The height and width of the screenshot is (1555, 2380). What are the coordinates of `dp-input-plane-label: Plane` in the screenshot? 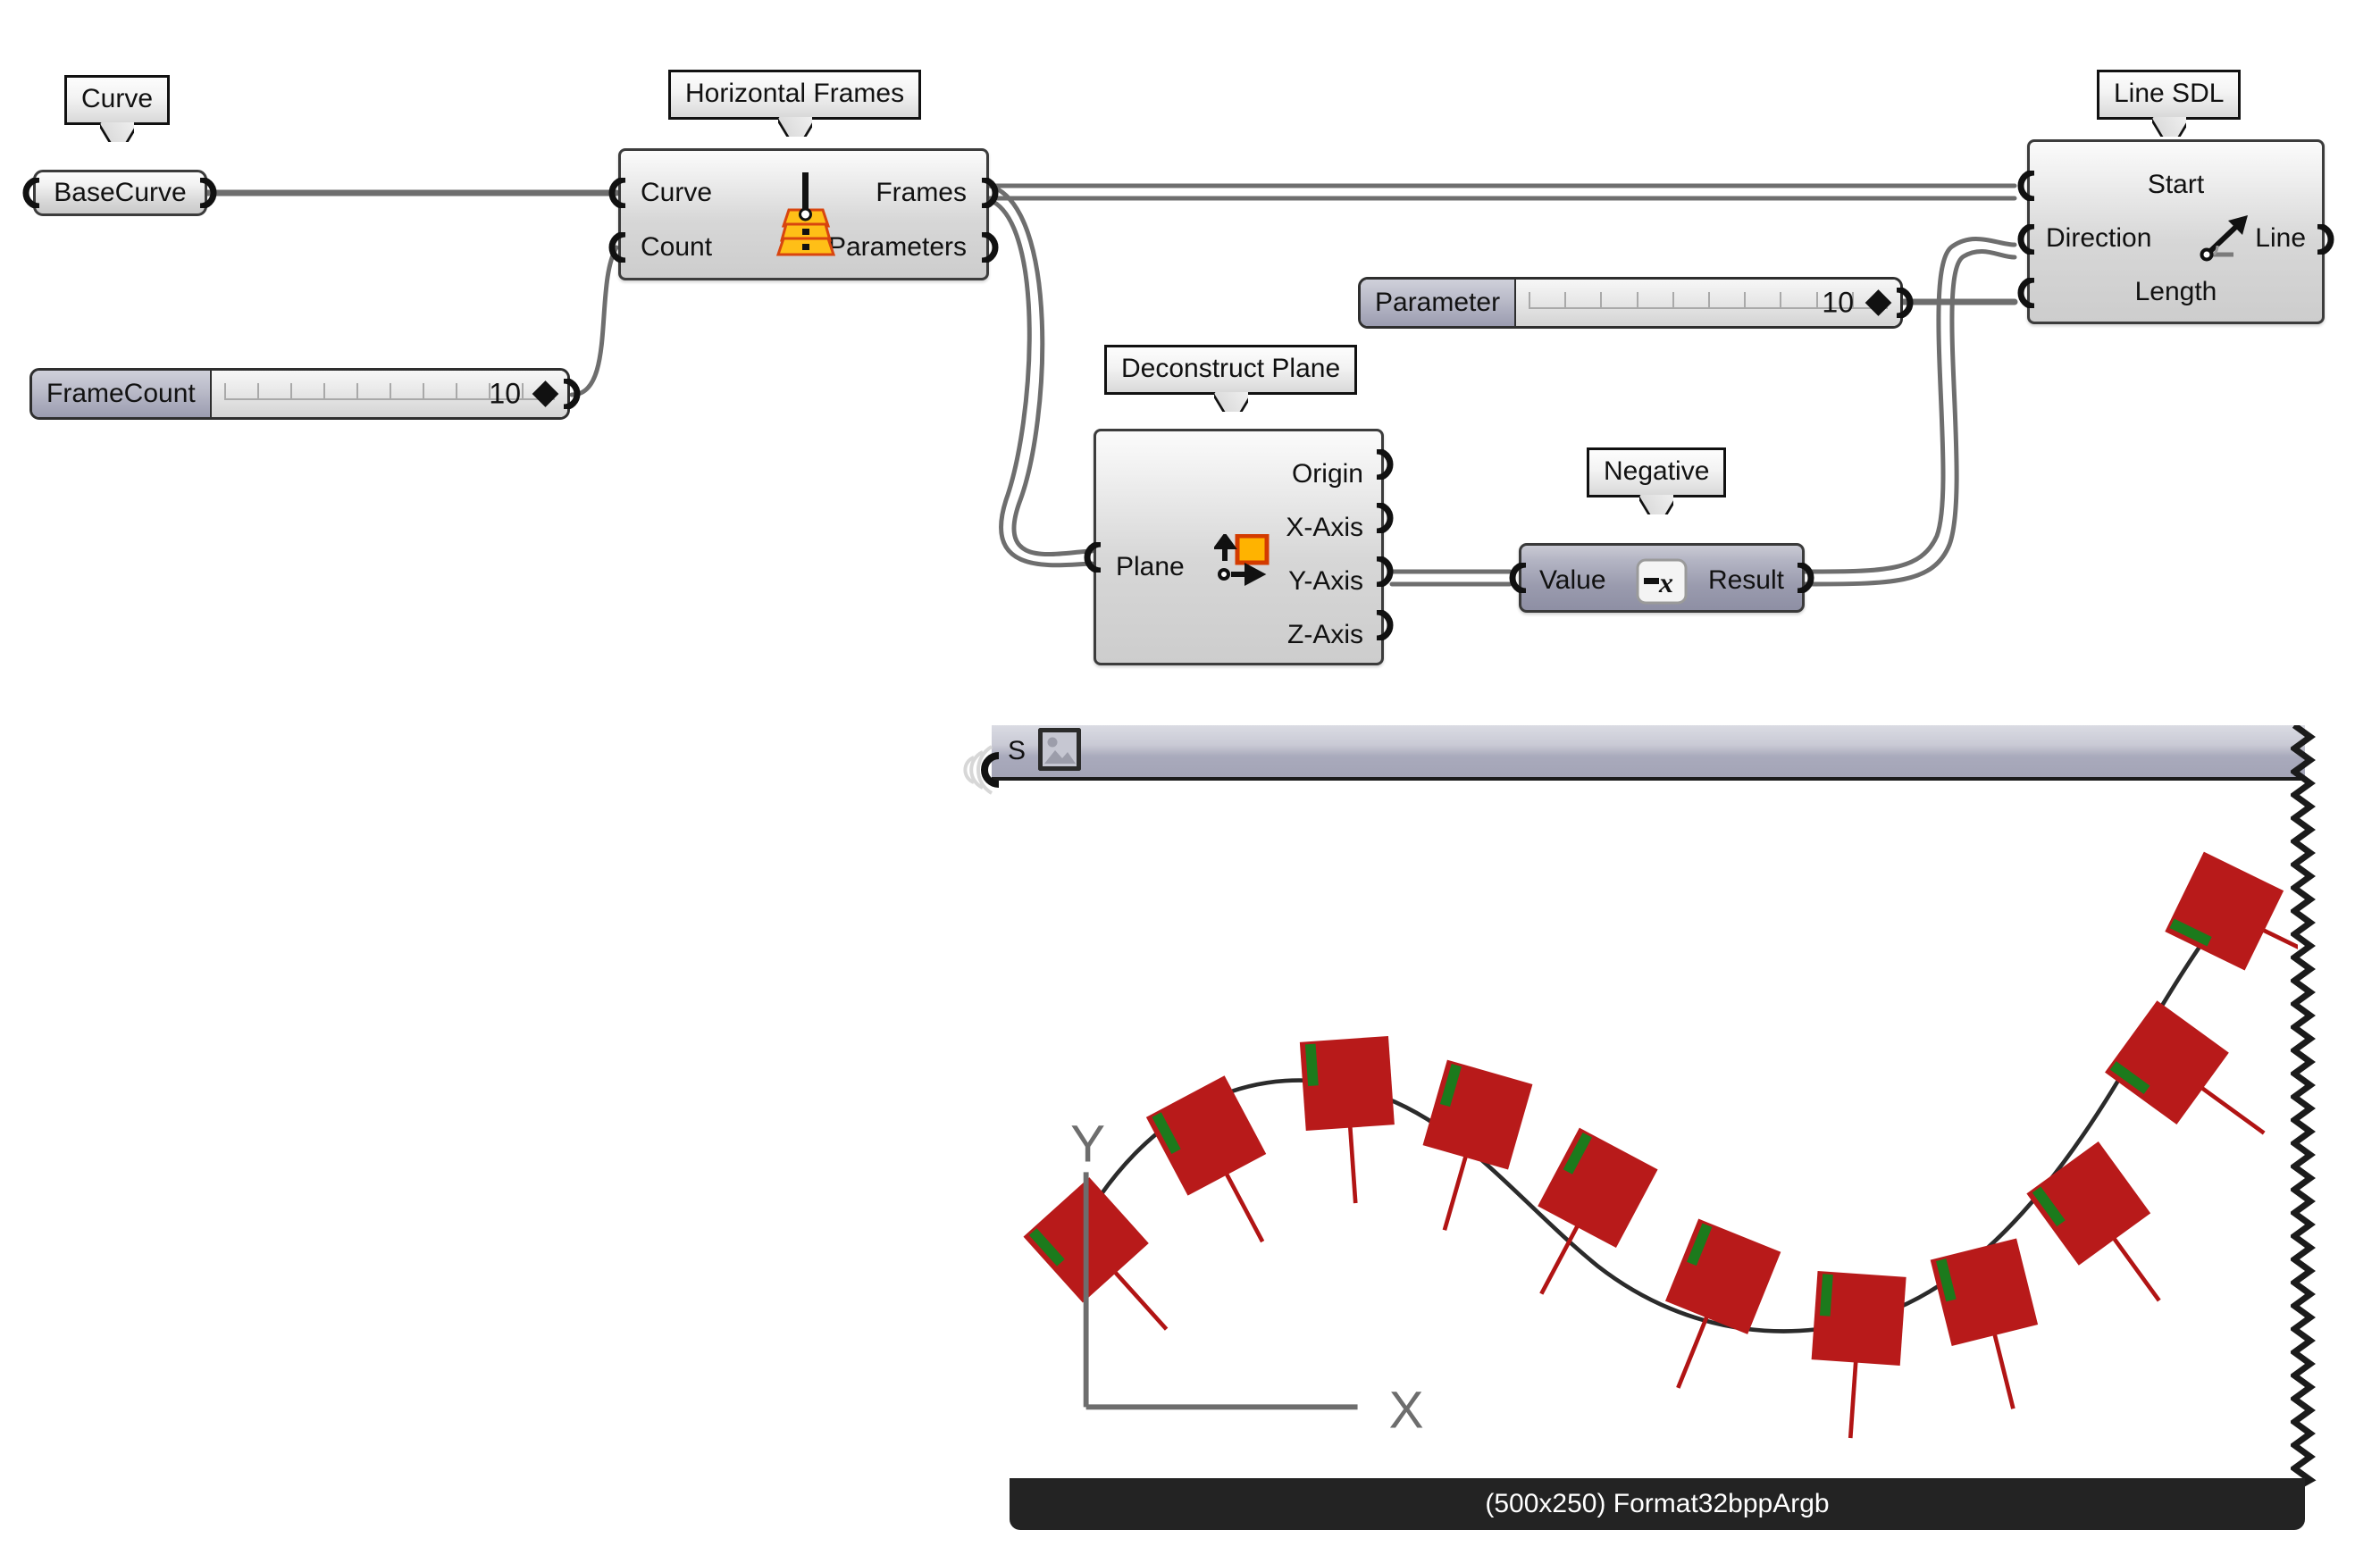 It's located at (1150, 566).